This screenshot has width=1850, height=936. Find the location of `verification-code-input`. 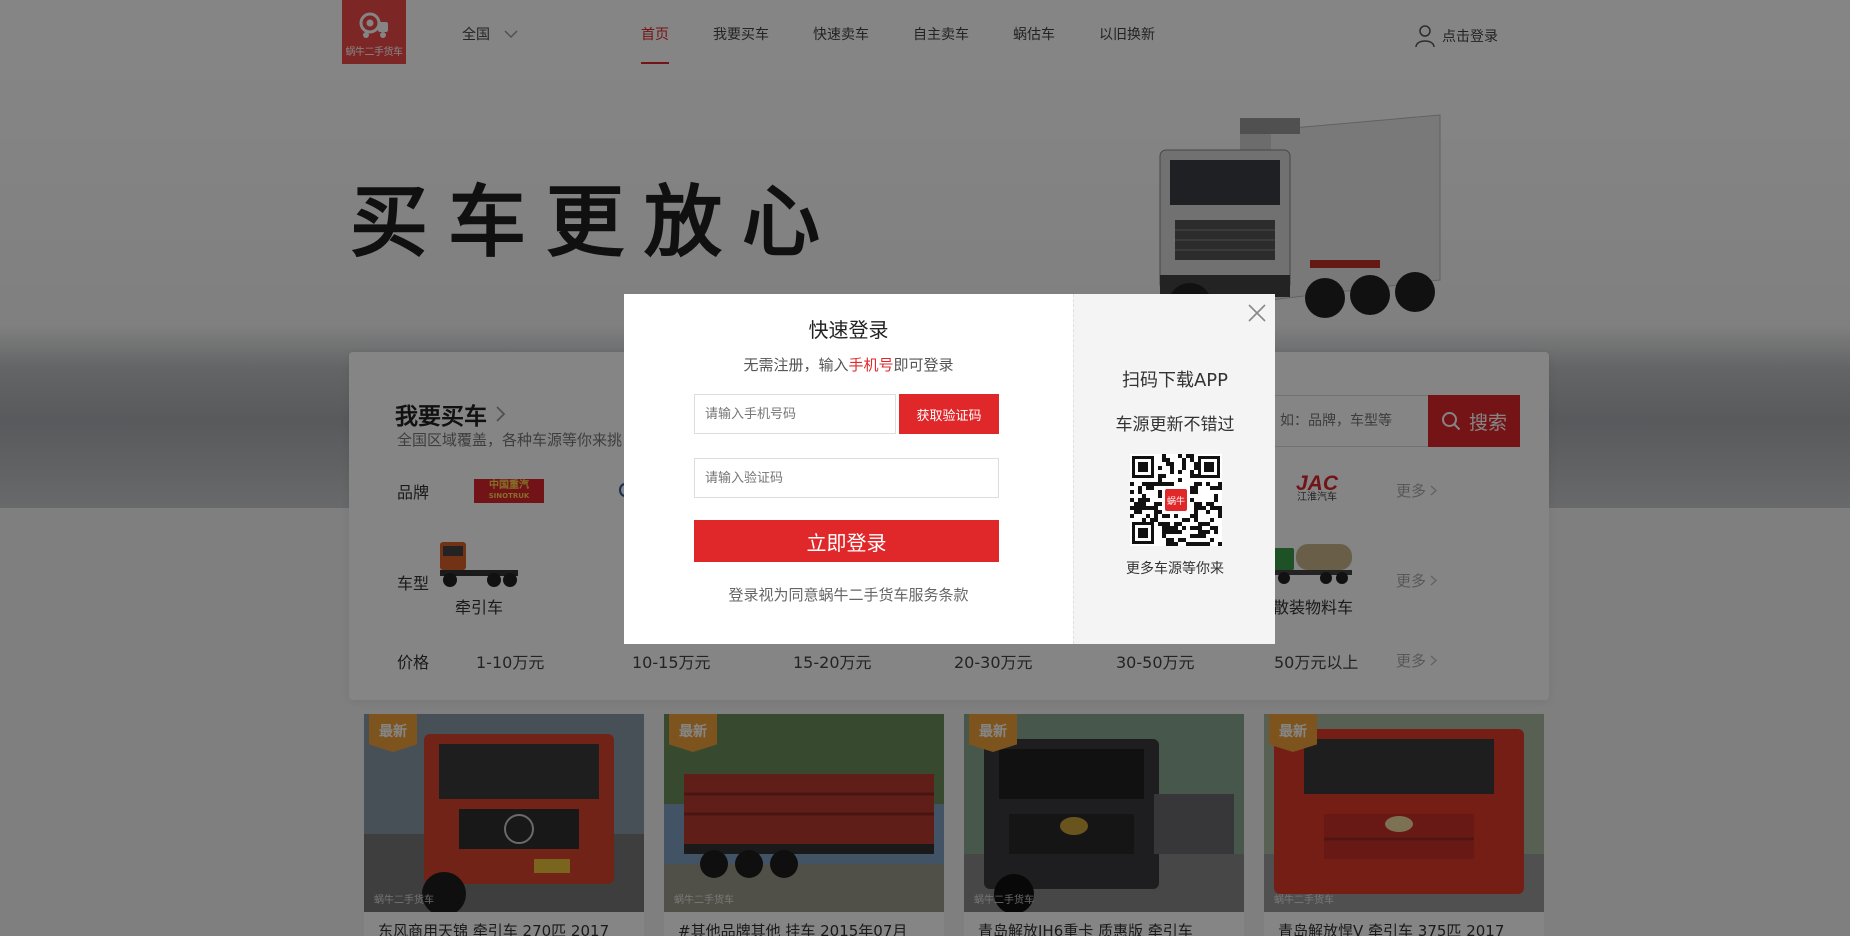

verification-code-input is located at coordinates (846, 478).